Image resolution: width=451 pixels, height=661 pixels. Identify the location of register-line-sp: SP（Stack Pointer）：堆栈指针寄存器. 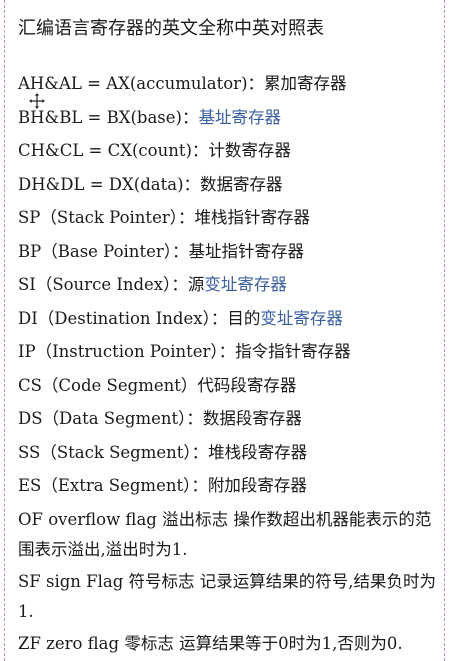
(228, 218).